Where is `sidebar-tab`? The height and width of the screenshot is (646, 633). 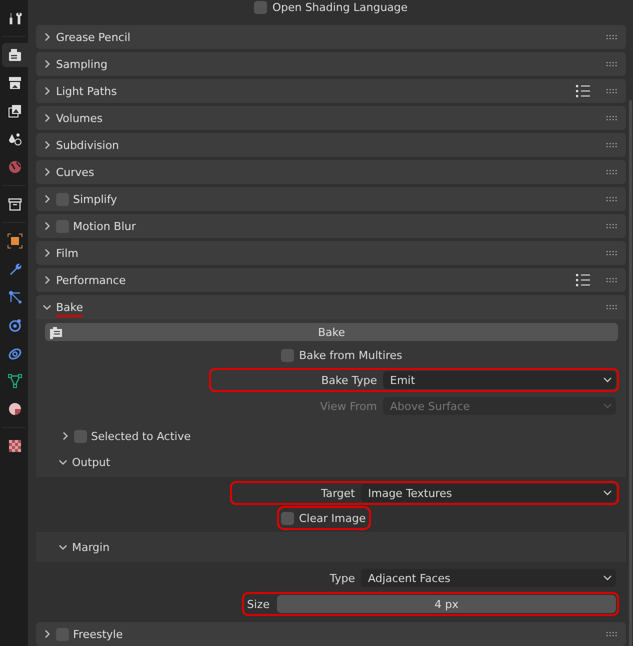
sidebar-tab is located at coordinates (15, 55).